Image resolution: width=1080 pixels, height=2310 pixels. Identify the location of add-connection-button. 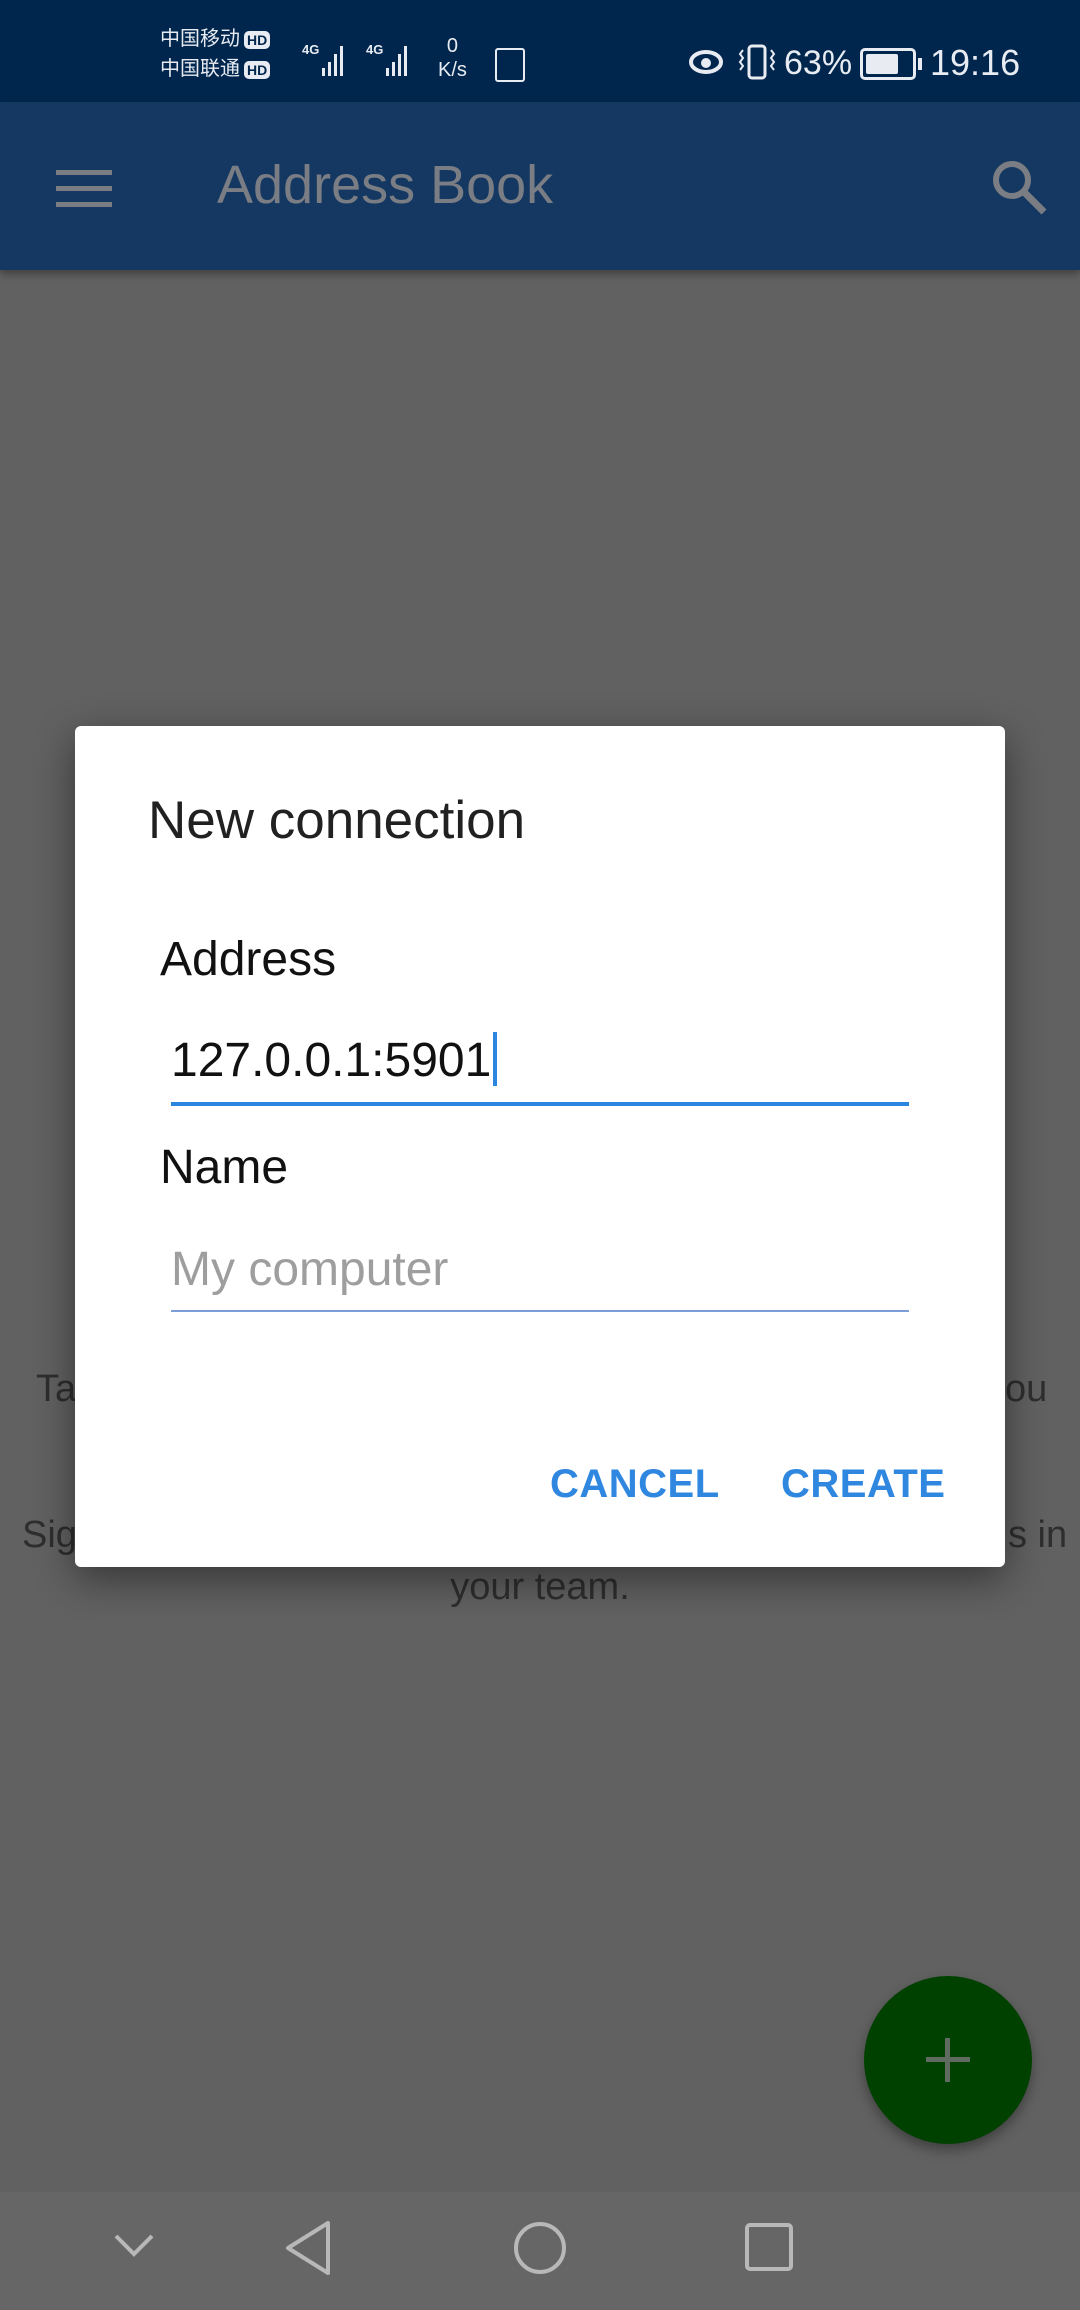
(948, 2060).